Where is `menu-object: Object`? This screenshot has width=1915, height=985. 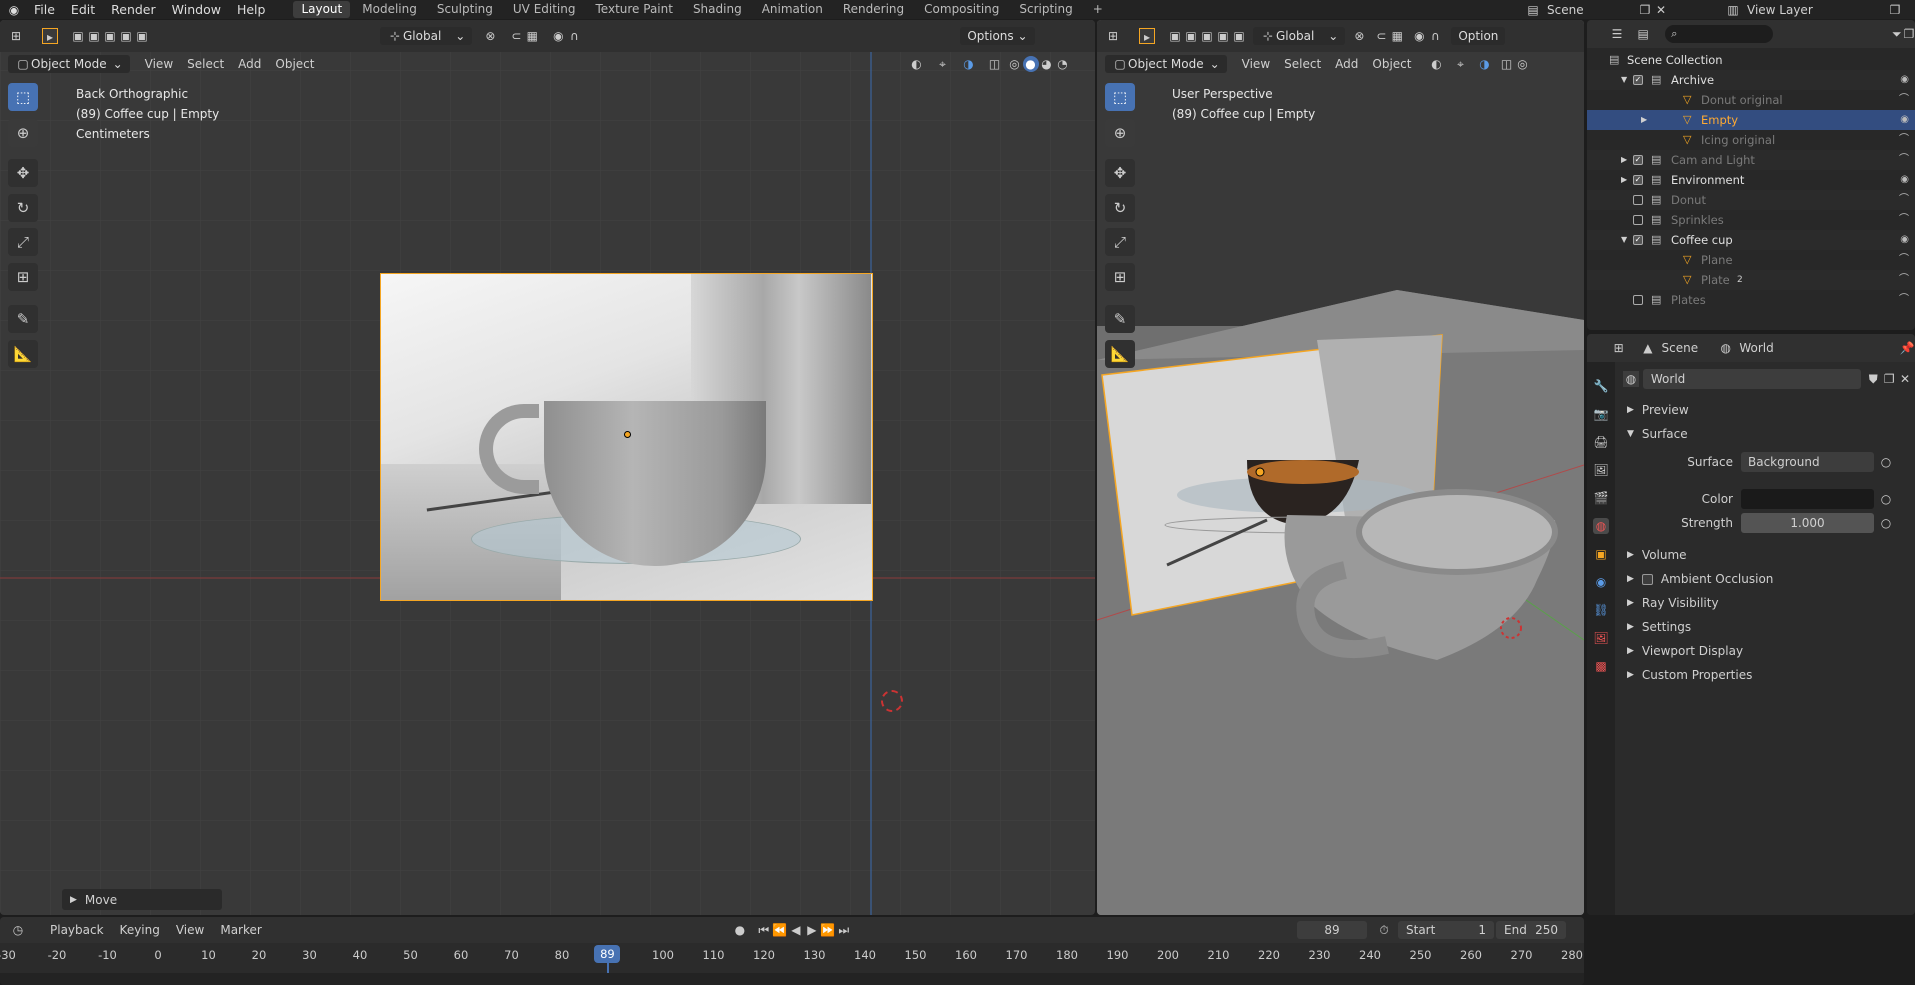 menu-object: Object is located at coordinates (294, 64).